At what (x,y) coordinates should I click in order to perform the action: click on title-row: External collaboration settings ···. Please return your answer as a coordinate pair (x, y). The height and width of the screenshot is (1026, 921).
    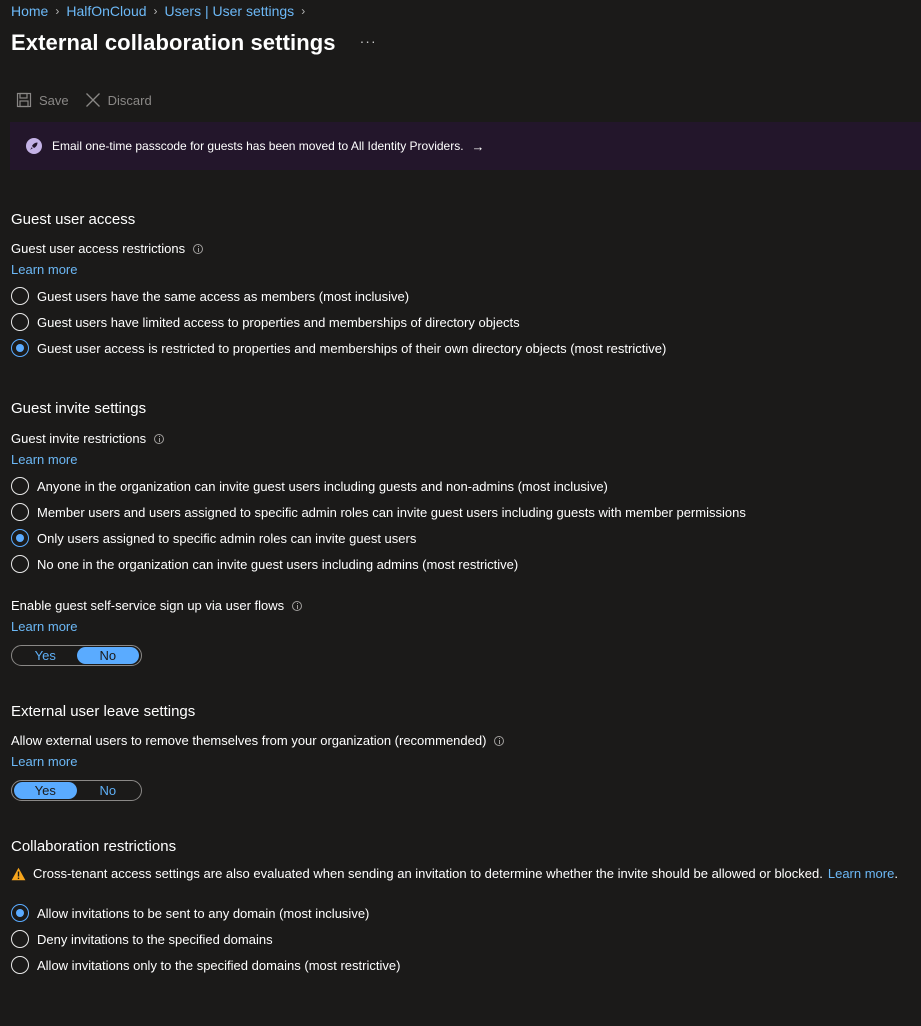
    Looking at the image, I should click on (194, 43).